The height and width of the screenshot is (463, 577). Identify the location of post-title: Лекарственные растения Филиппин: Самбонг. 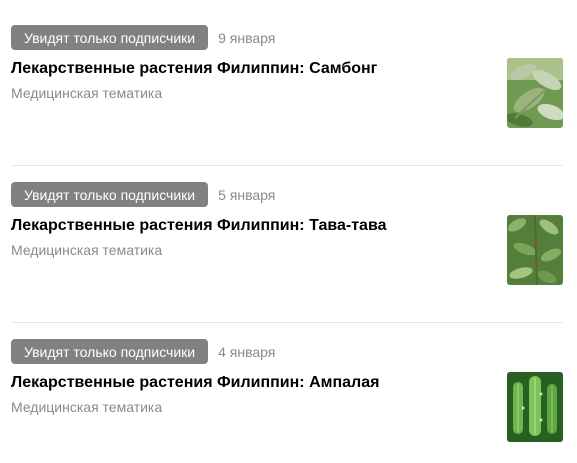
(287, 69).